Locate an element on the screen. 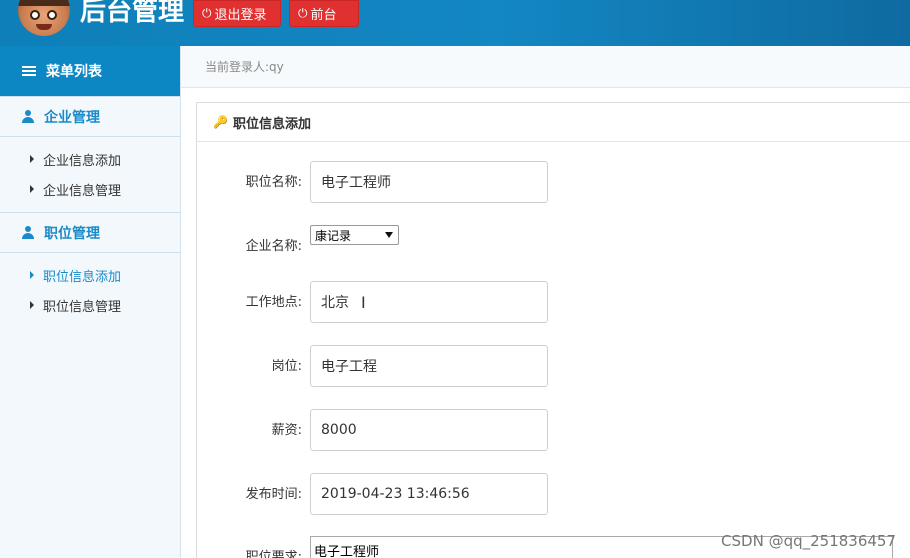  post-label: 岗位: is located at coordinates (286, 366).